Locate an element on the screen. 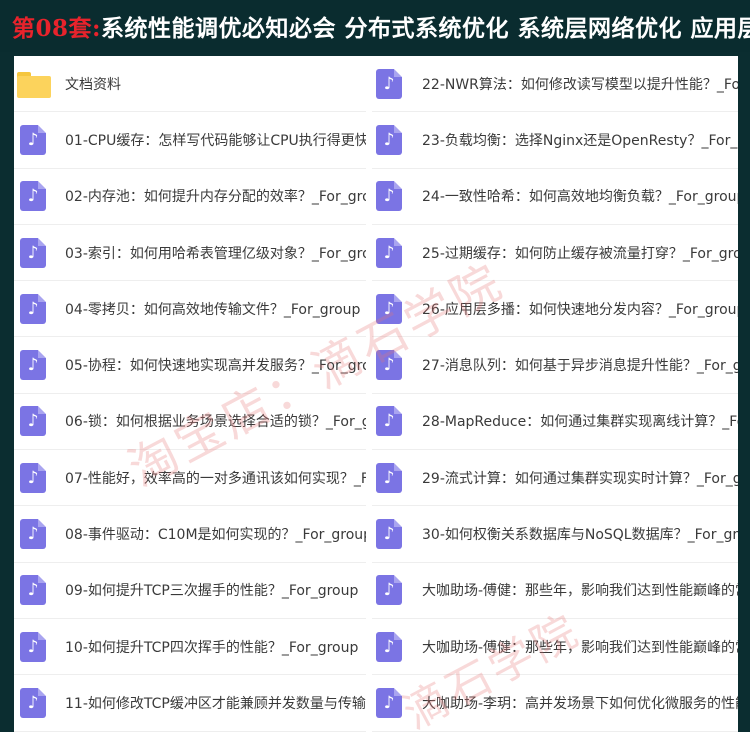 This screenshot has width=750, height=732. file-item: ♪ 30-如何权衡关系数据库与NoSQL数据库？_For_group is located at coordinates (555, 534).